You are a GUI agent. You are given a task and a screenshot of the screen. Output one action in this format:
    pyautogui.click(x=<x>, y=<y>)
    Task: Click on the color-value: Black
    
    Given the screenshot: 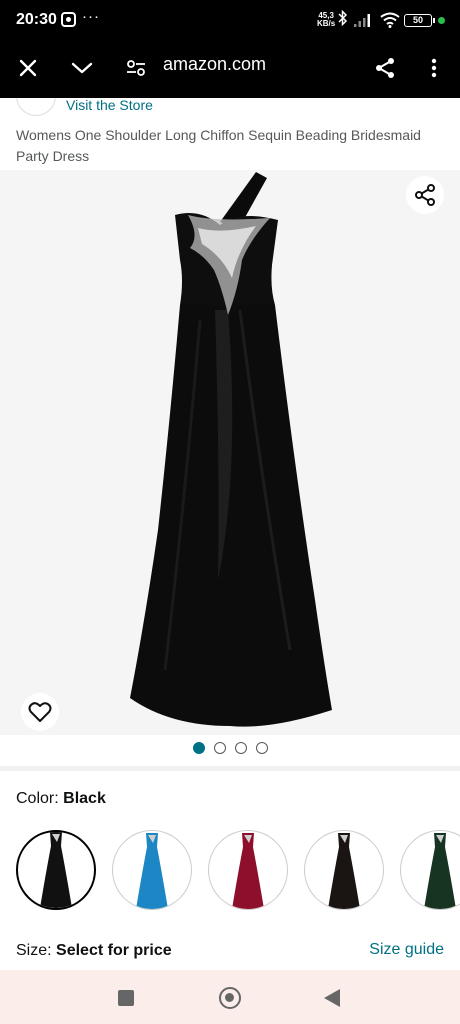 What is the action you would take?
    pyautogui.click(x=84, y=798)
    